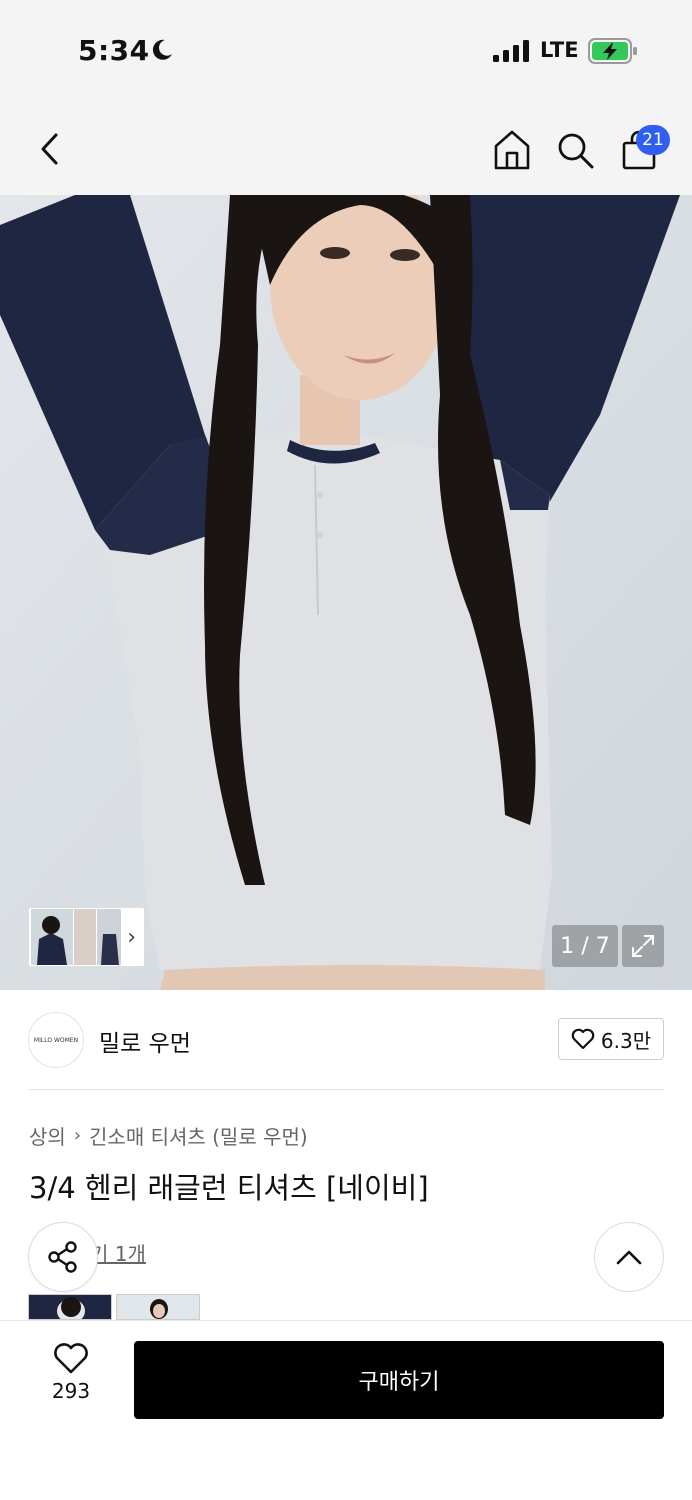 The height and width of the screenshot is (1500, 692). Describe the element at coordinates (511, 51) in the screenshot. I see `signal-icon` at that location.